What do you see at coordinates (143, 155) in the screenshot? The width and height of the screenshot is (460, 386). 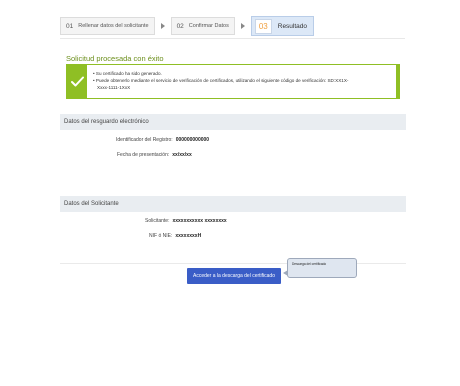 I see `submission-date-label: Fecha de presentación:` at bounding box center [143, 155].